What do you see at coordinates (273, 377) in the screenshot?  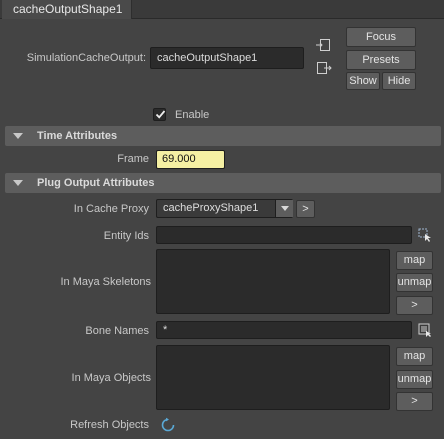 I see `in-maya-objects-list` at bounding box center [273, 377].